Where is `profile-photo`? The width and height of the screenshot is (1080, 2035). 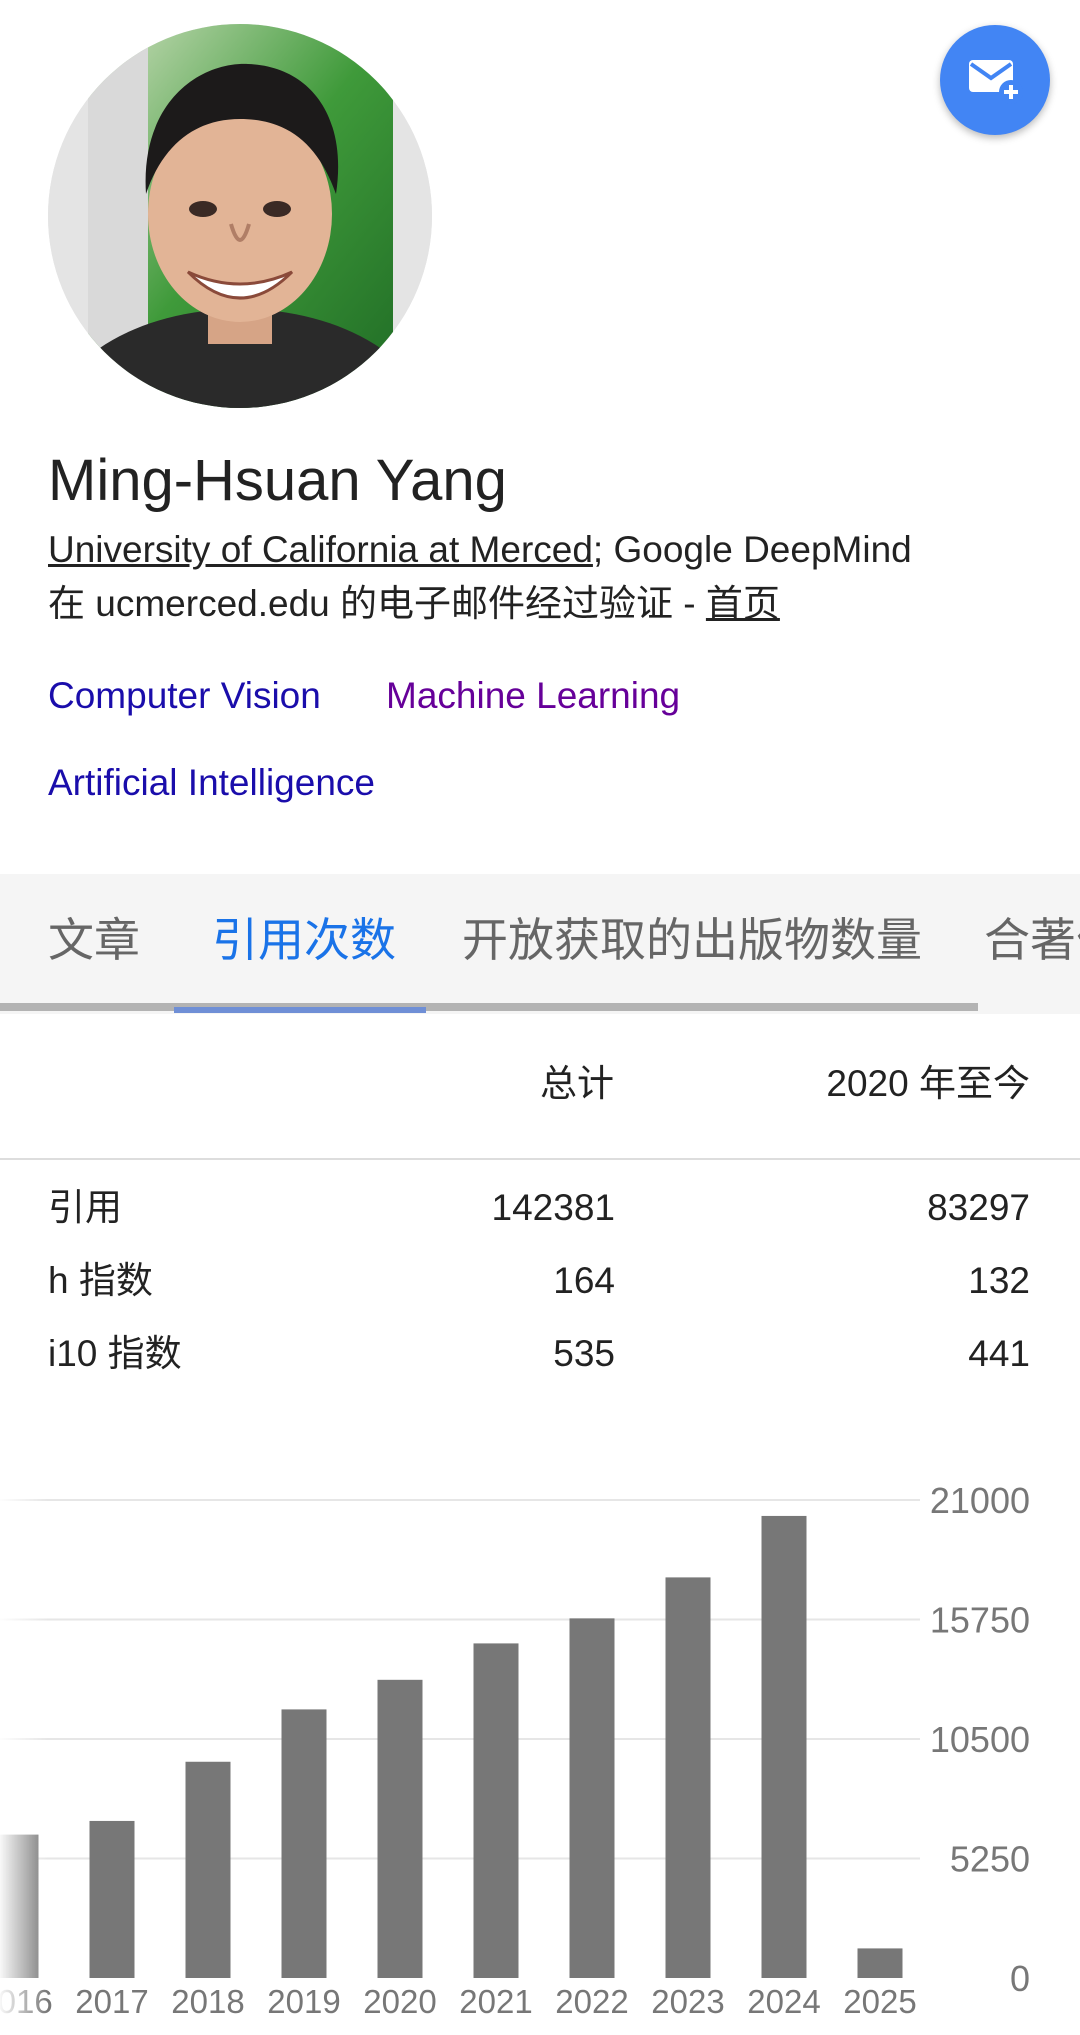 profile-photo is located at coordinates (240, 216).